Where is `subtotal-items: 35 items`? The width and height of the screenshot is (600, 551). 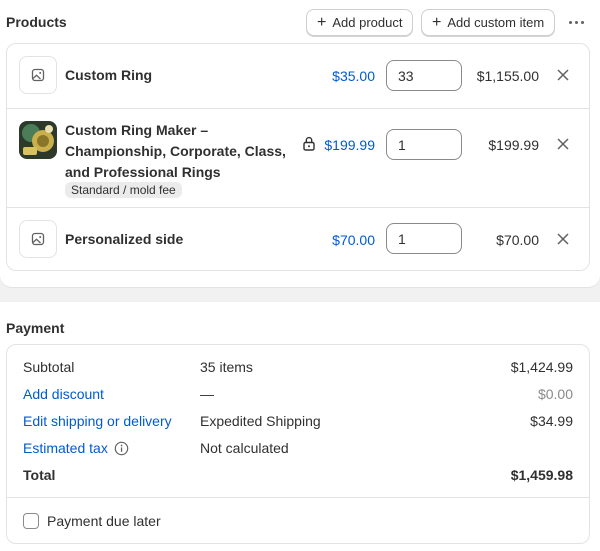 subtotal-items: 35 items is located at coordinates (226, 367).